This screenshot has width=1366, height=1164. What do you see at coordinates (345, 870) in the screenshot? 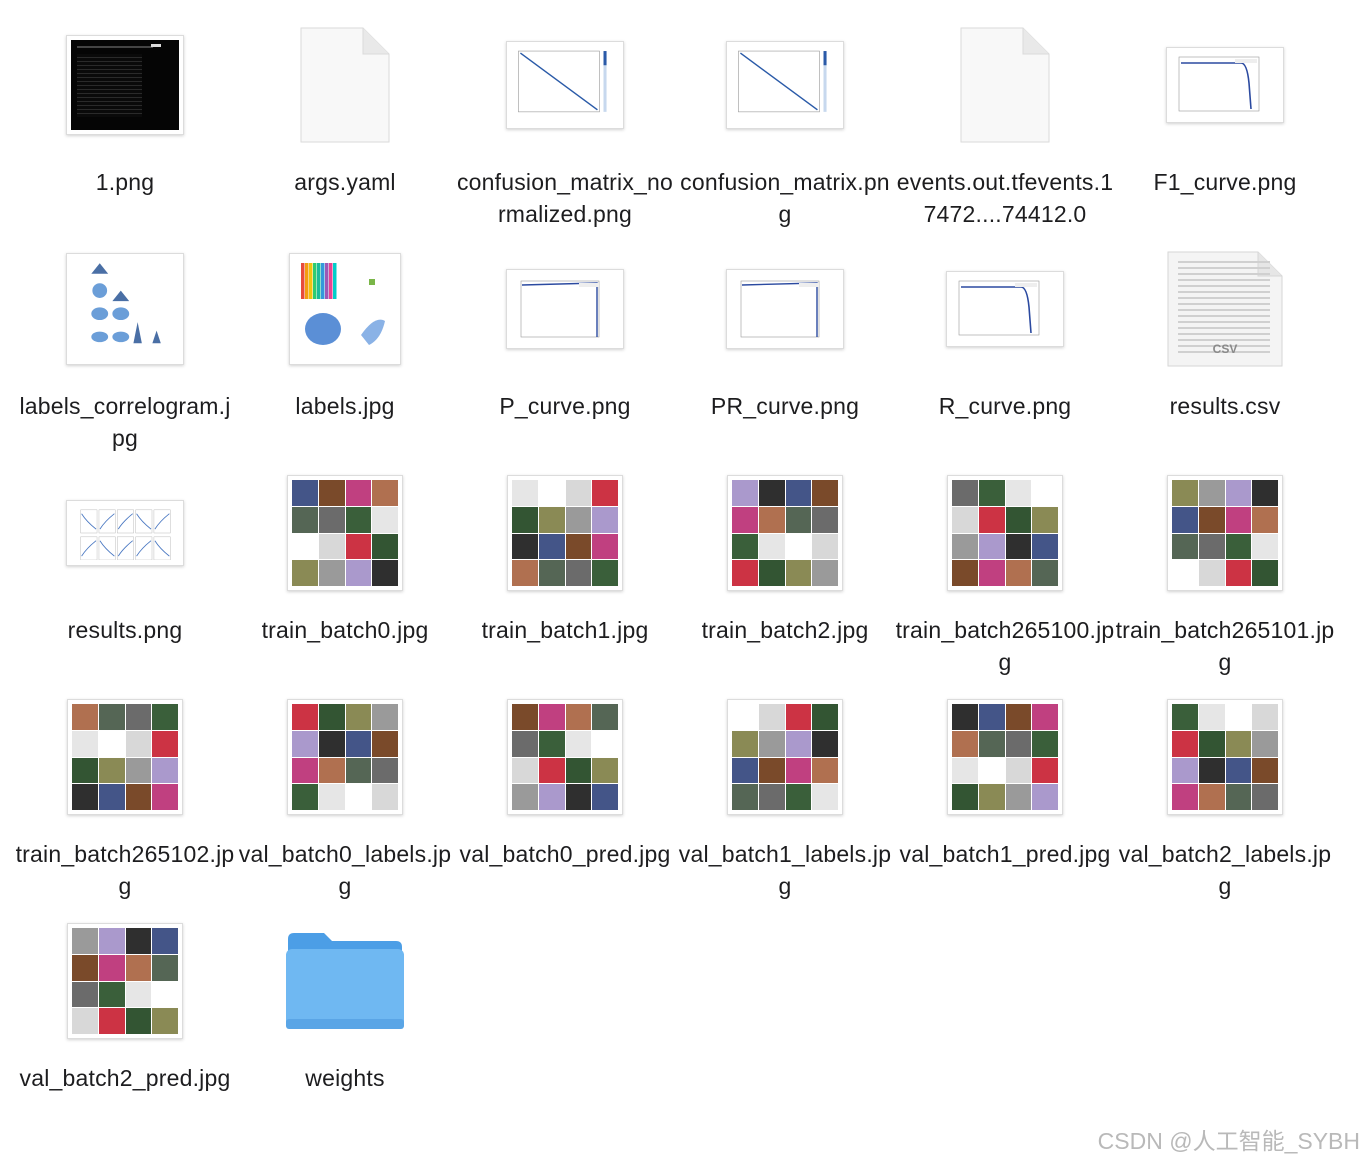
I see `file-name-label: val_batch0_labels.jpg` at bounding box center [345, 870].